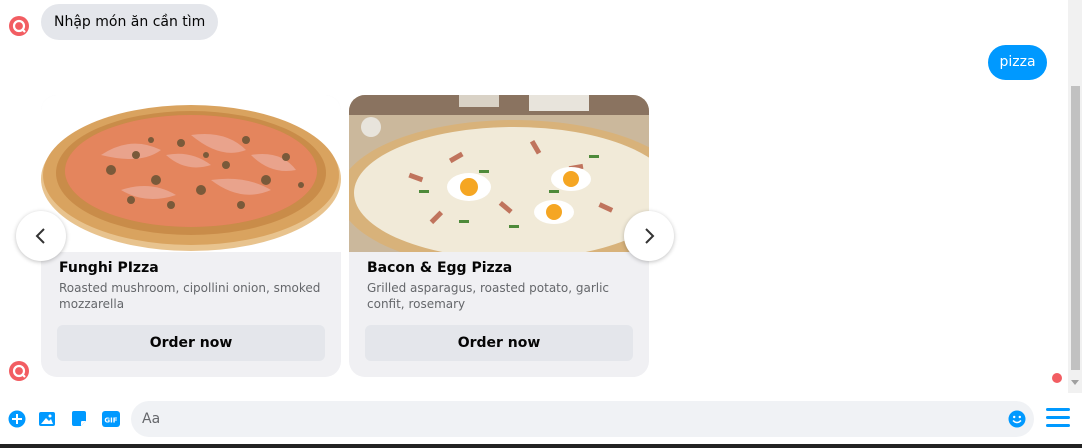  What do you see at coordinates (17, 419) in the screenshot?
I see `plus-circle-icon` at bounding box center [17, 419].